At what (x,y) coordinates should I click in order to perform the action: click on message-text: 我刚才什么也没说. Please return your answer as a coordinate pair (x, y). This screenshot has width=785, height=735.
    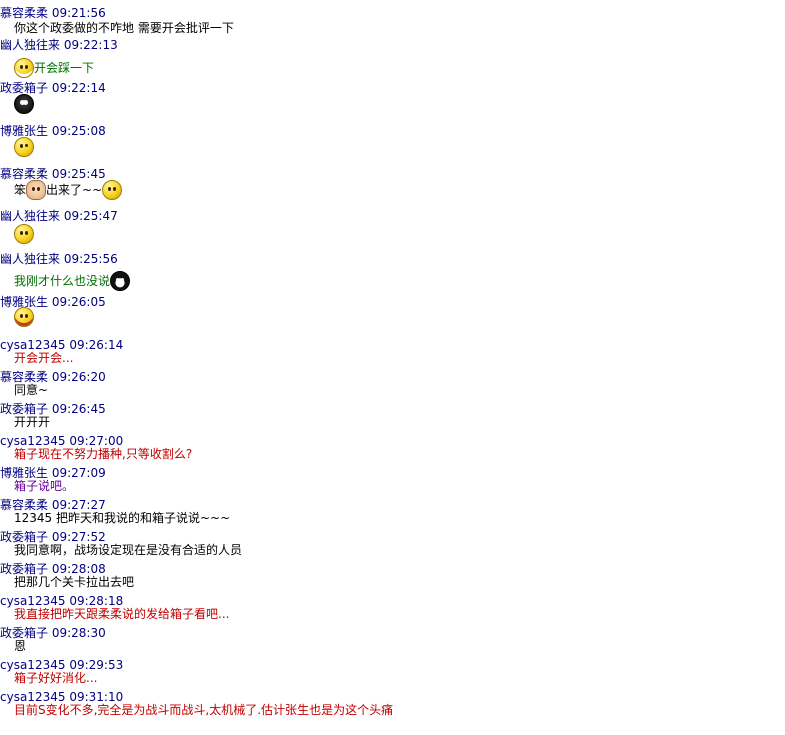
    Looking at the image, I should click on (62, 281).